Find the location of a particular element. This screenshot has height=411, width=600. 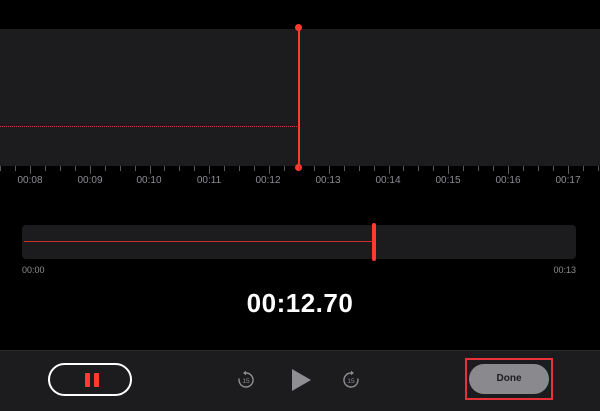

overview-end-time: 00:13 is located at coordinates (564, 270).